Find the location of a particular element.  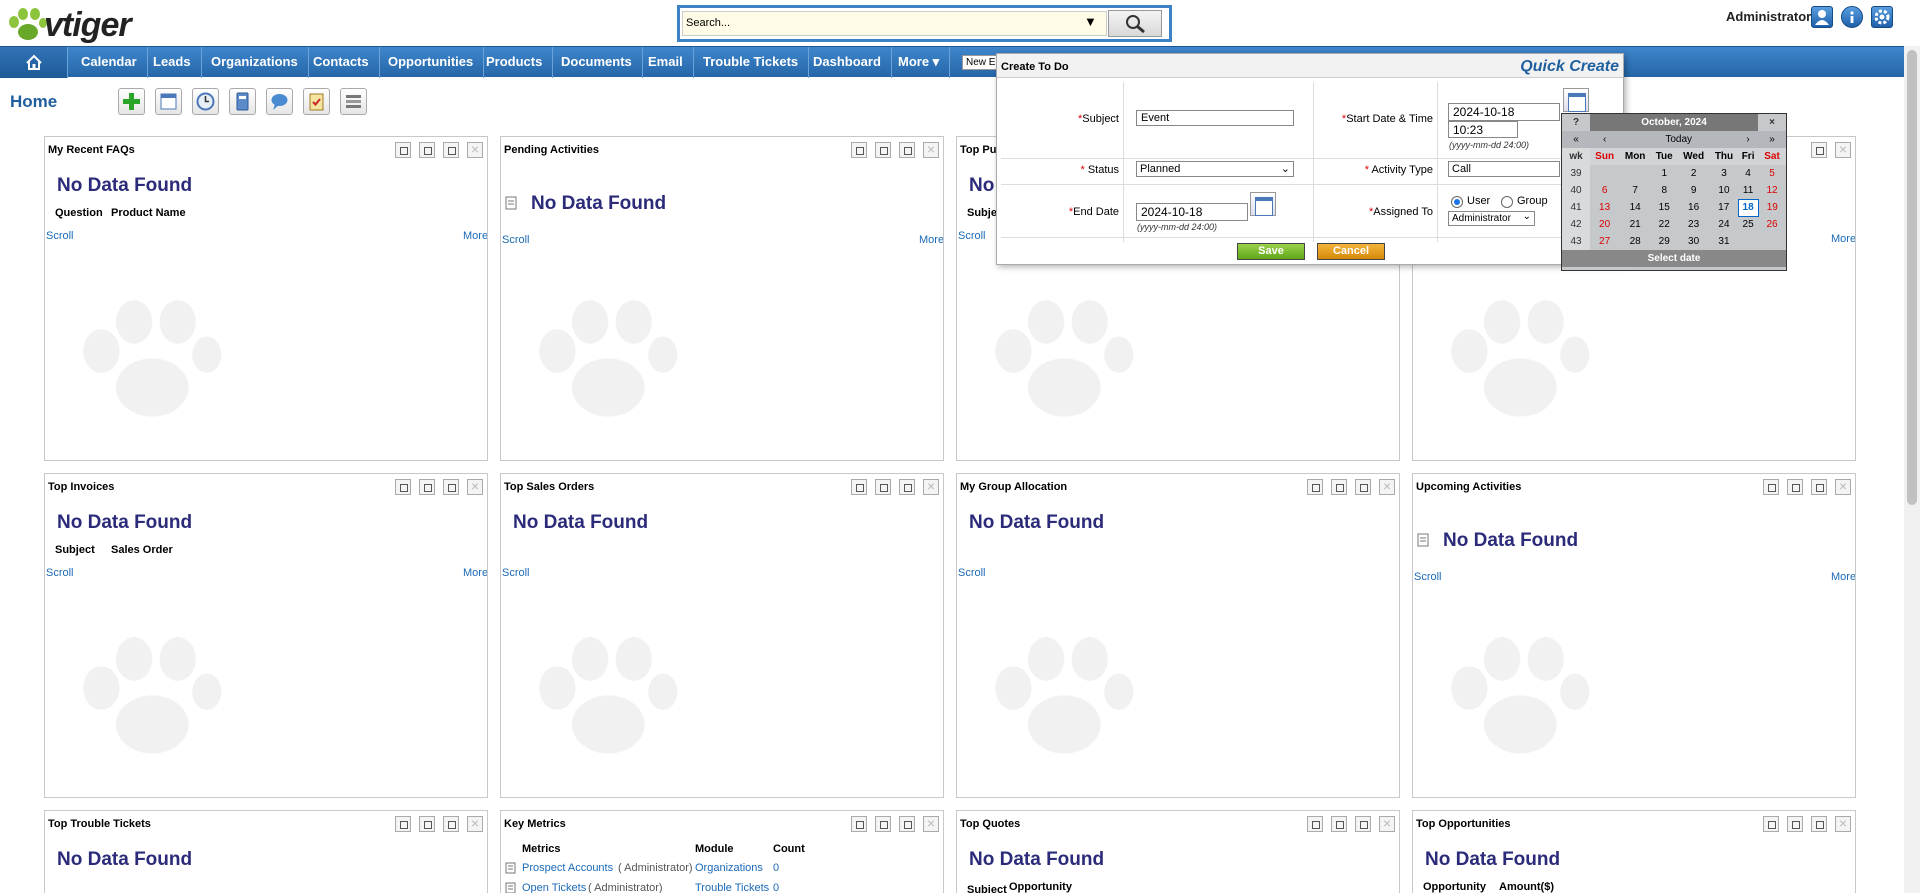

end-date-input: 2024-10-18 is located at coordinates (1192, 212).